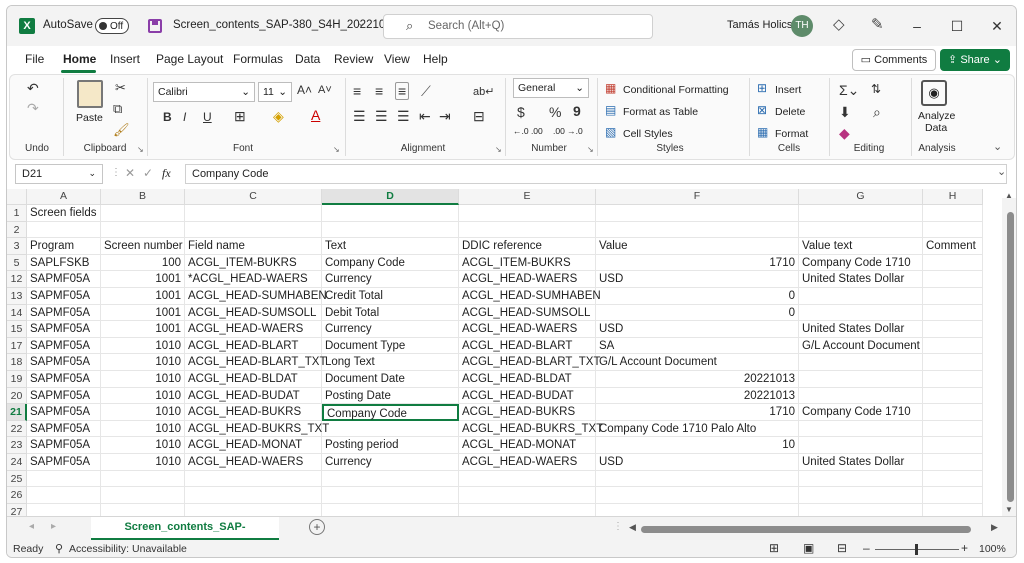 The image size is (1024, 563). What do you see at coordinates (425, 116) in the screenshot?
I see `decrease-indent-icon: ⇤` at bounding box center [425, 116].